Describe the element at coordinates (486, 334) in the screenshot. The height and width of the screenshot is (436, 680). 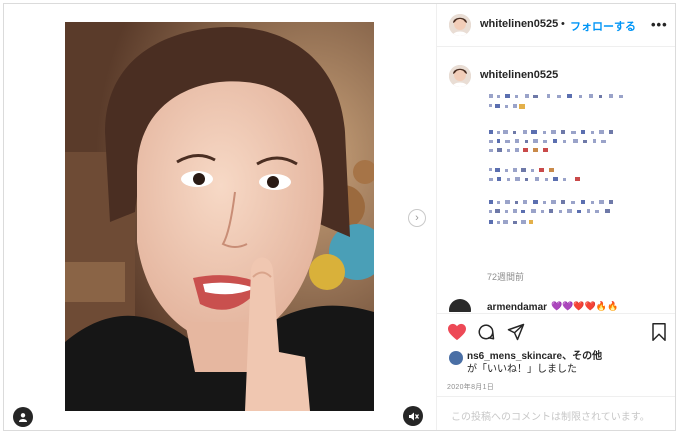
I see `comment-icon` at that location.